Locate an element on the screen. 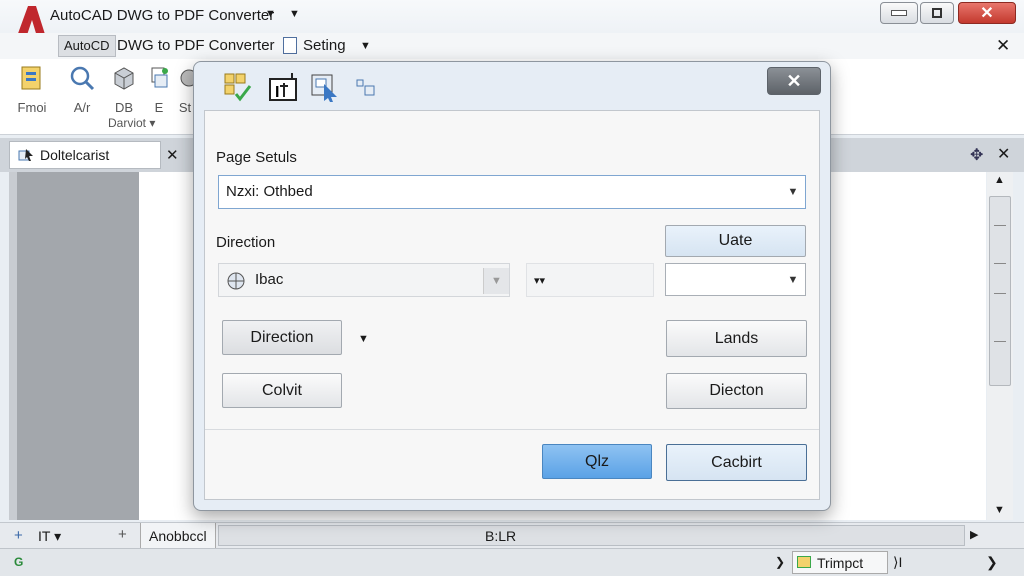 This screenshot has width=1024, height=576. ribbon-settings-label: St is located at coordinates (185, 107).